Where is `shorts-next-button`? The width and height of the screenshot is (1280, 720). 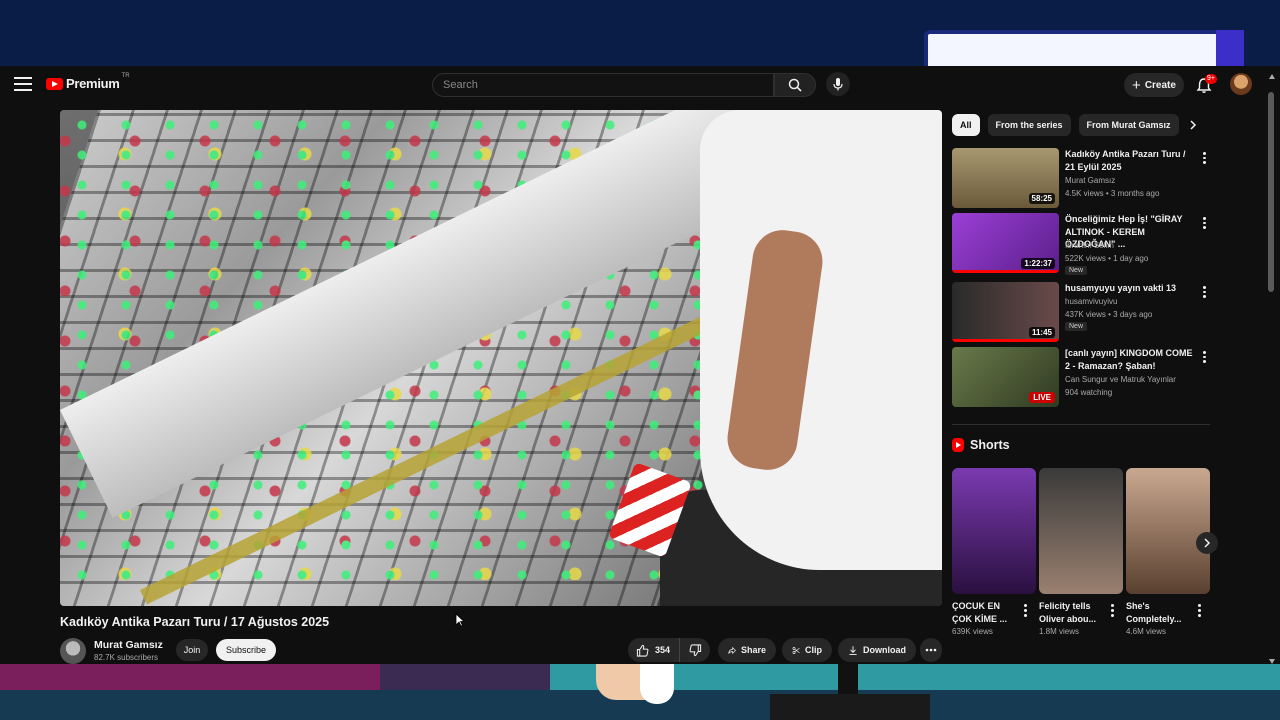 shorts-next-button is located at coordinates (1207, 543).